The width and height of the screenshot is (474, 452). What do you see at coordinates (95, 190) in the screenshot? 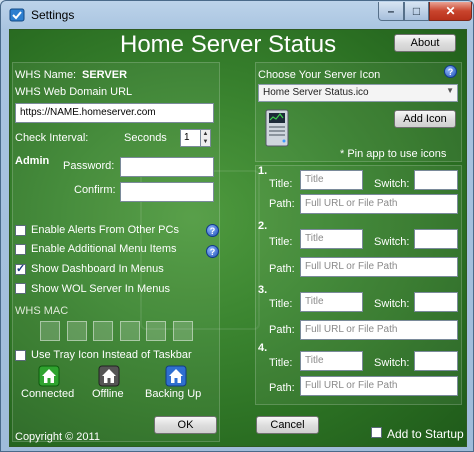
I see `confirm-label: Confirm:` at bounding box center [95, 190].